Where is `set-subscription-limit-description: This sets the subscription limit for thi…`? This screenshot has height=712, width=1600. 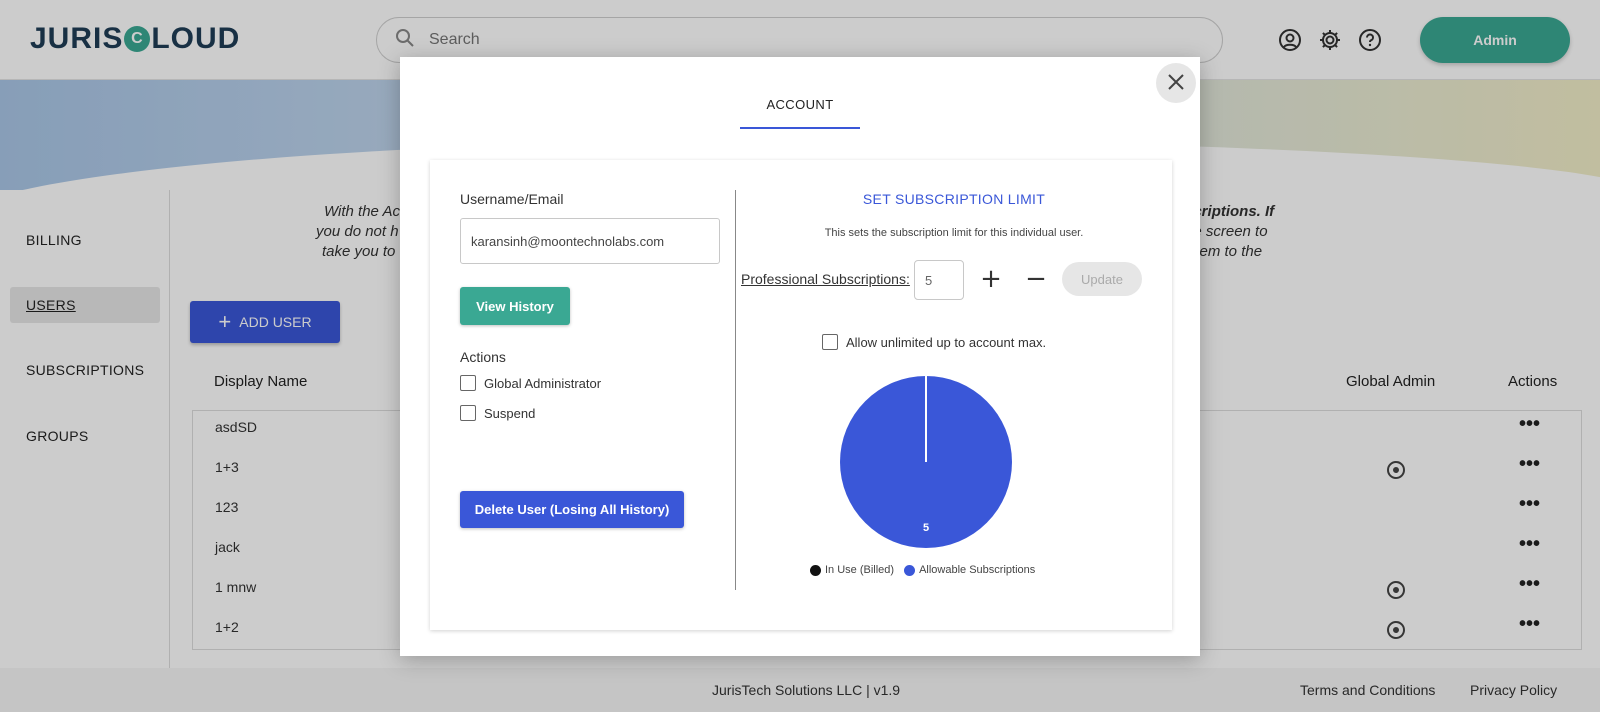 set-subscription-limit-description: This sets the subscription limit for thi… is located at coordinates (954, 233).